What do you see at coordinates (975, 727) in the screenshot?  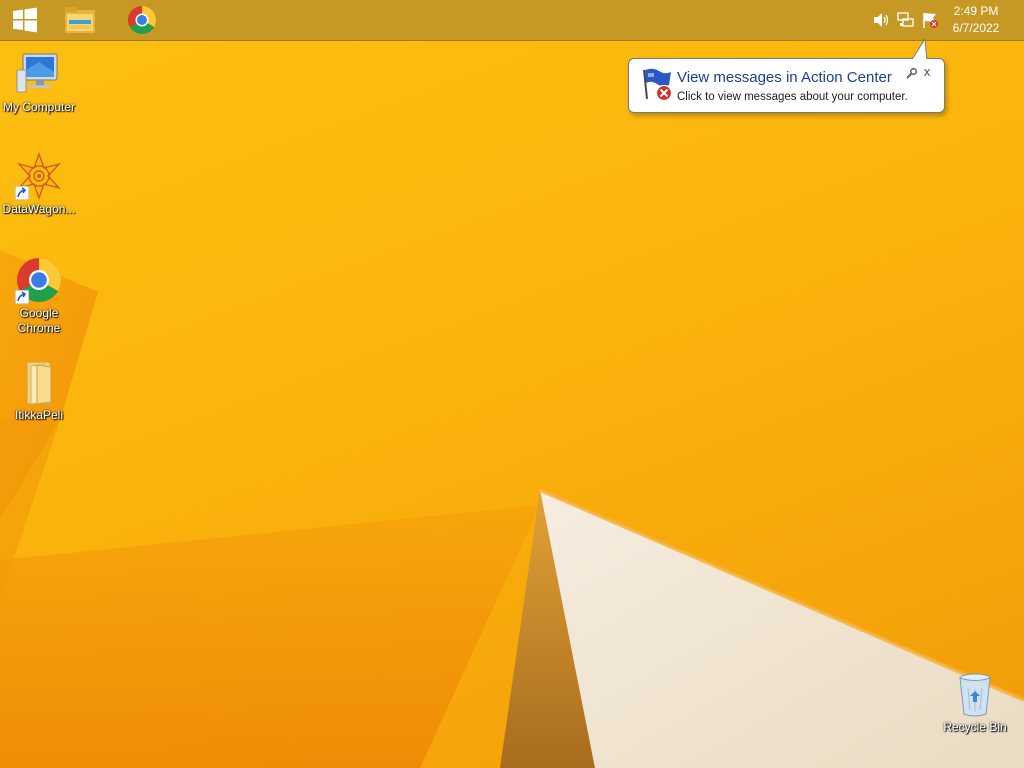 I see `desktop-icon-label: Recycle Bin` at bounding box center [975, 727].